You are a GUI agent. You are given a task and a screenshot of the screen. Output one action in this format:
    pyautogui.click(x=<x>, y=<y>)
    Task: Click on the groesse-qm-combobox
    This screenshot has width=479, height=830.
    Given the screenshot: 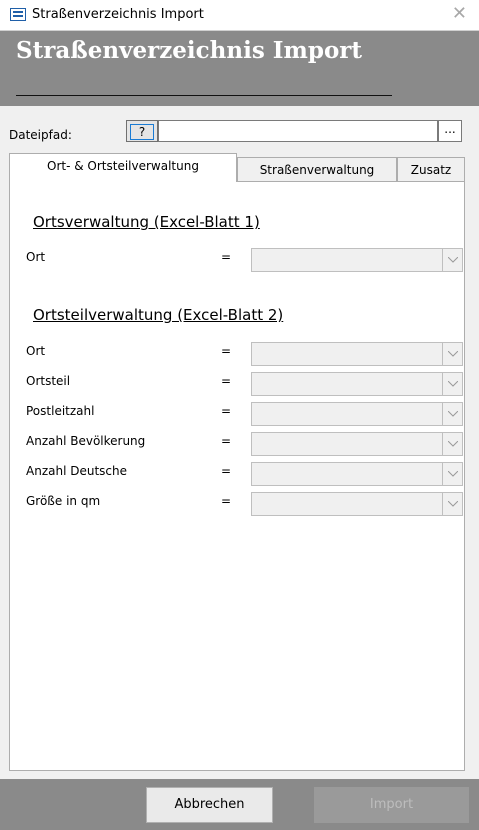 What is the action you would take?
    pyautogui.click(x=357, y=504)
    